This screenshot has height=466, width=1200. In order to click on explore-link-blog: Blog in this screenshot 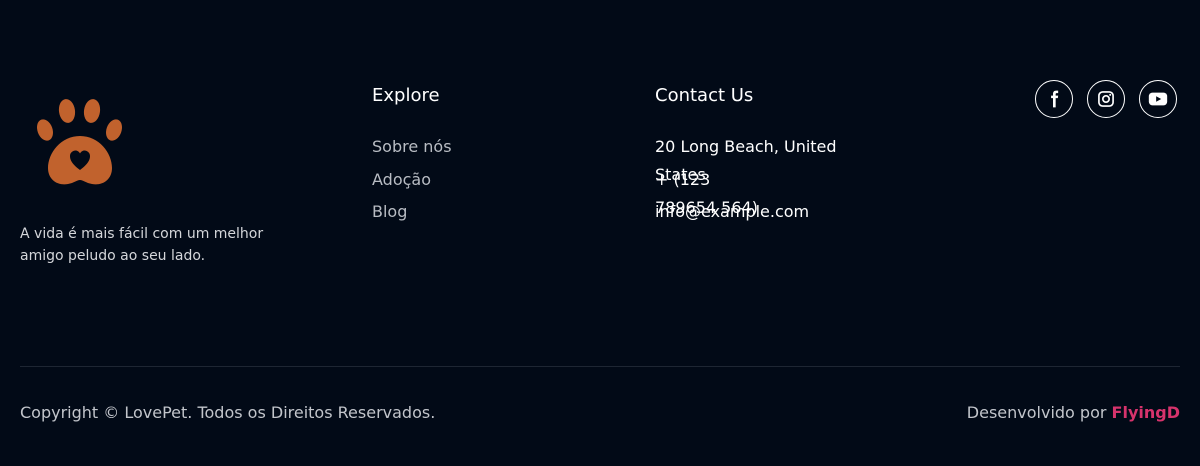, I will do `click(417, 212)`.